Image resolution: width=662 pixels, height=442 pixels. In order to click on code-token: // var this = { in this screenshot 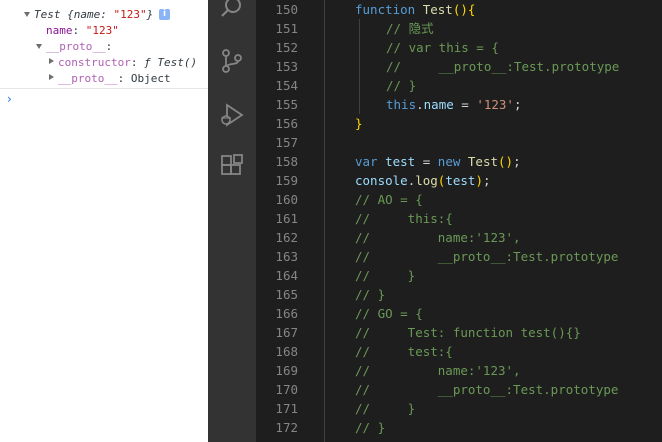, I will do `click(442, 47)`.